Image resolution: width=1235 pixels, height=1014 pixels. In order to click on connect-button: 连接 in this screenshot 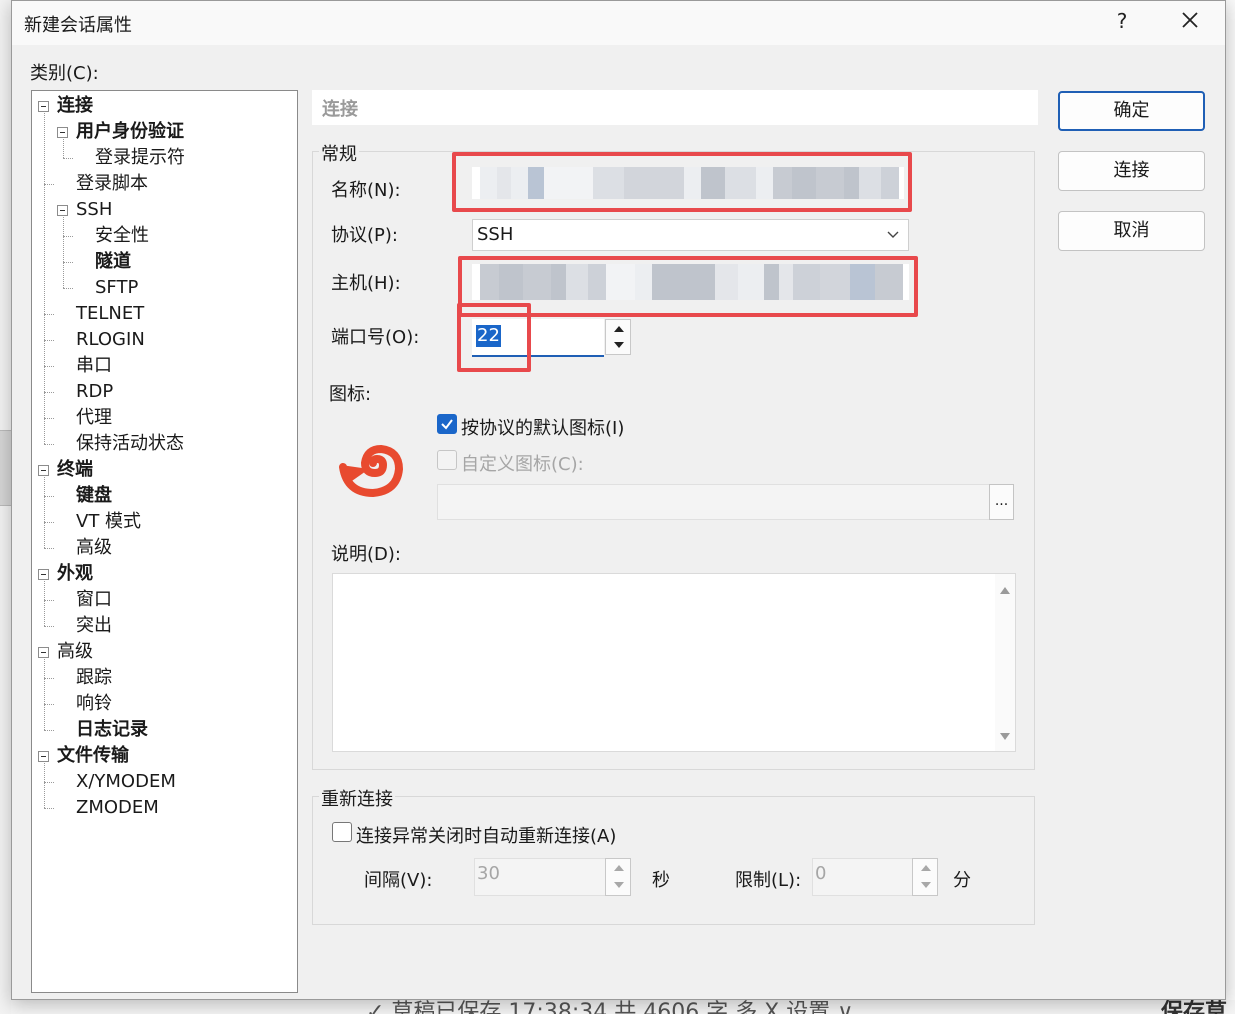, I will do `click(1131, 171)`.